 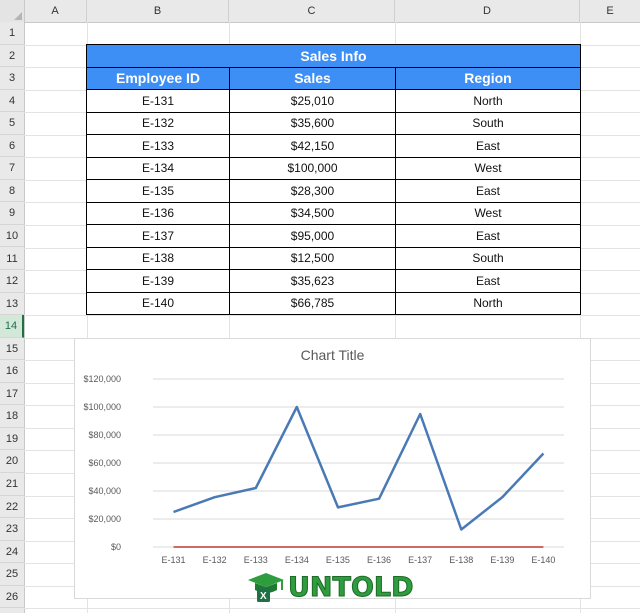 I want to click on x-tick-label: E-140, so click(x=543, y=560).